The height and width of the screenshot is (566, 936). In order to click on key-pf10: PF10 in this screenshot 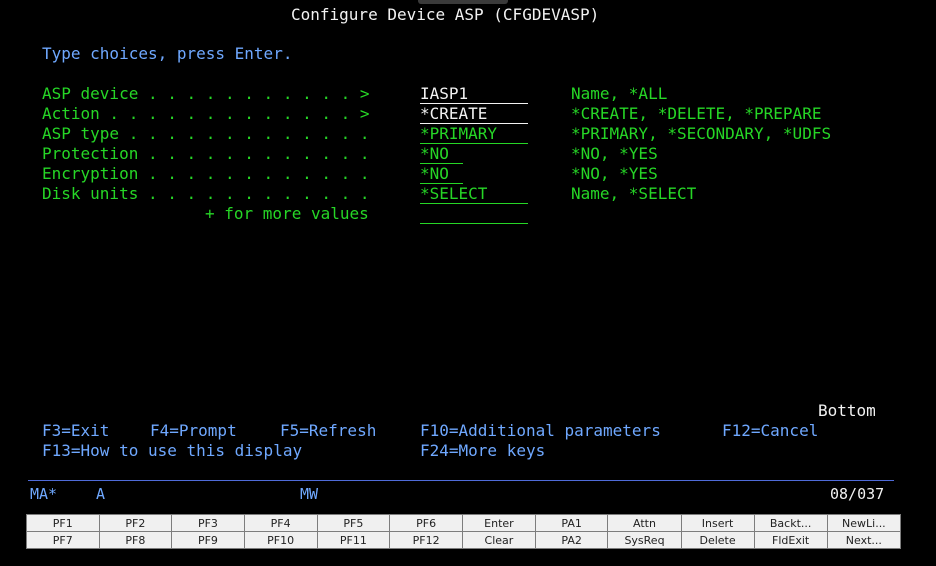, I will do `click(280, 540)`.